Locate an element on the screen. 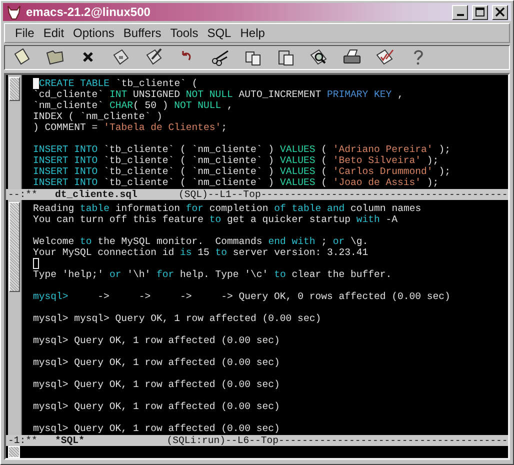 This screenshot has width=514, height=465. code-line: You can turn off this feature to get a quicker startup with -A is located at coordinates (215, 219).